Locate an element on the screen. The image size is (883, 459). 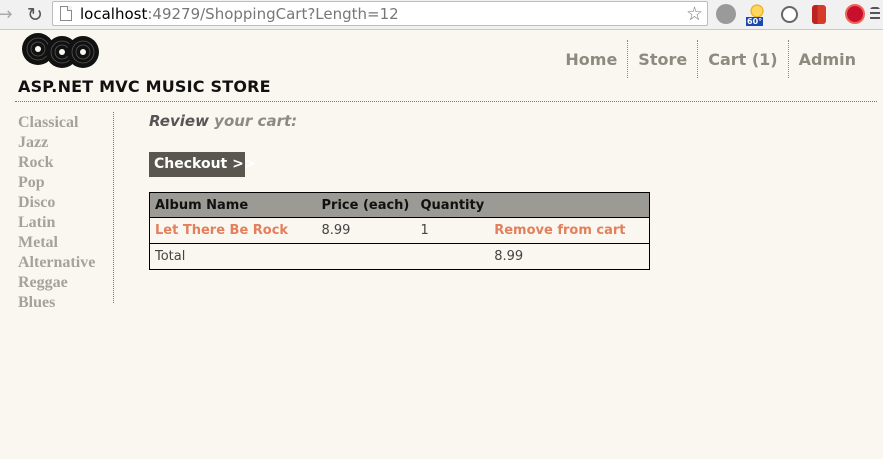
quantity-cell: 1 is located at coordinates (452, 230).